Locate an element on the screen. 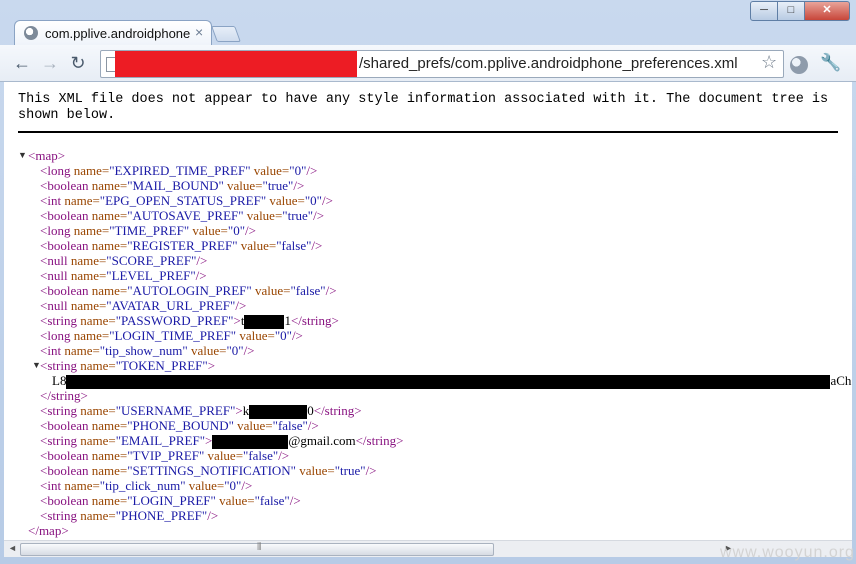 This screenshot has height=564, width=856. wrench-icon: 🔧 is located at coordinates (830, 63).